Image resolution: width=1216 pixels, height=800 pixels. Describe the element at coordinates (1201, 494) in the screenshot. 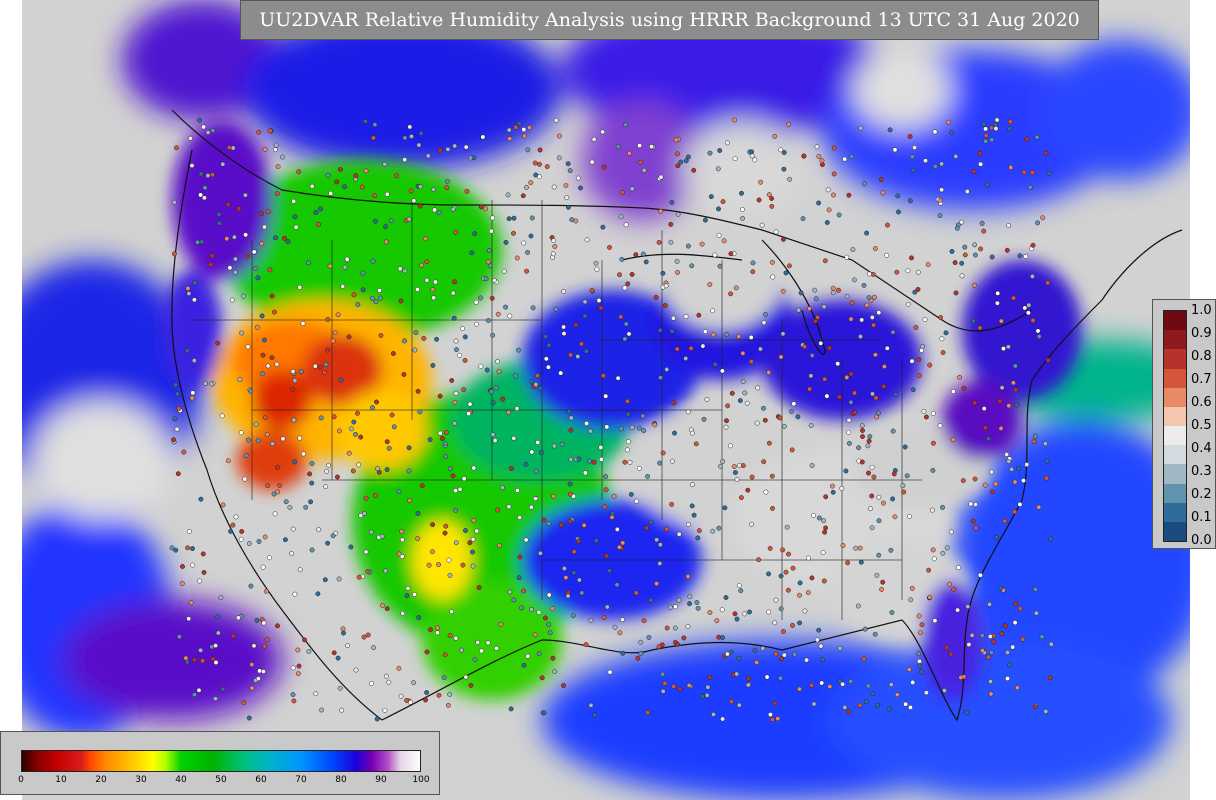

I see `ratio-tick-label: 0.2` at that location.